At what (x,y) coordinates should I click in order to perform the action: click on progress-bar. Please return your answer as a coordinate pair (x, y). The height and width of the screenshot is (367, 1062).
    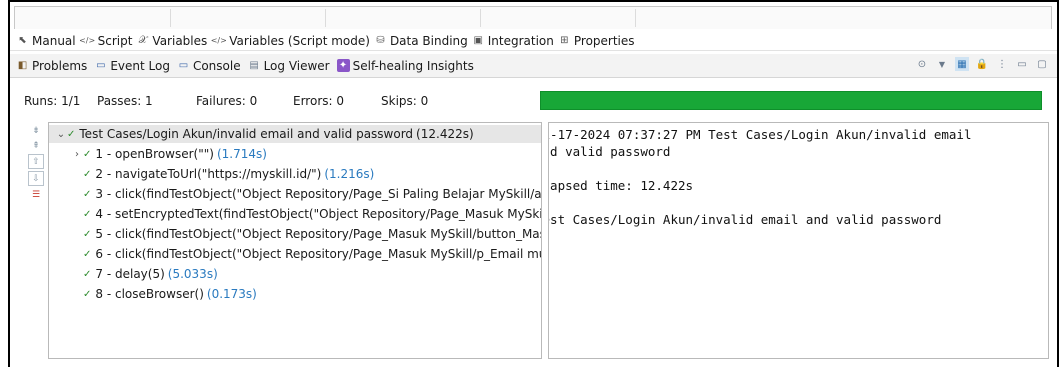
    Looking at the image, I should click on (791, 100).